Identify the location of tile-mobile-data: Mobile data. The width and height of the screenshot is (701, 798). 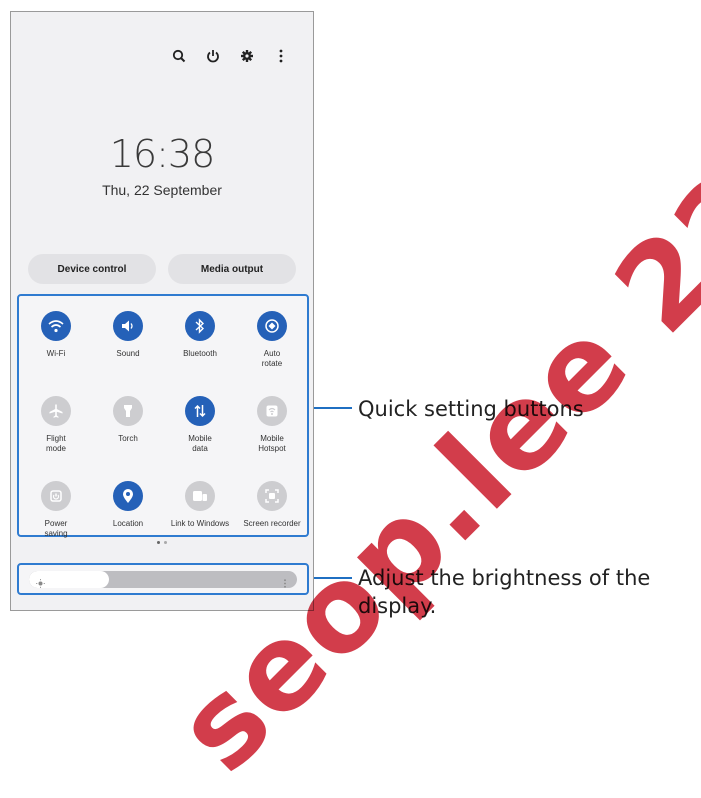
(200, 425).